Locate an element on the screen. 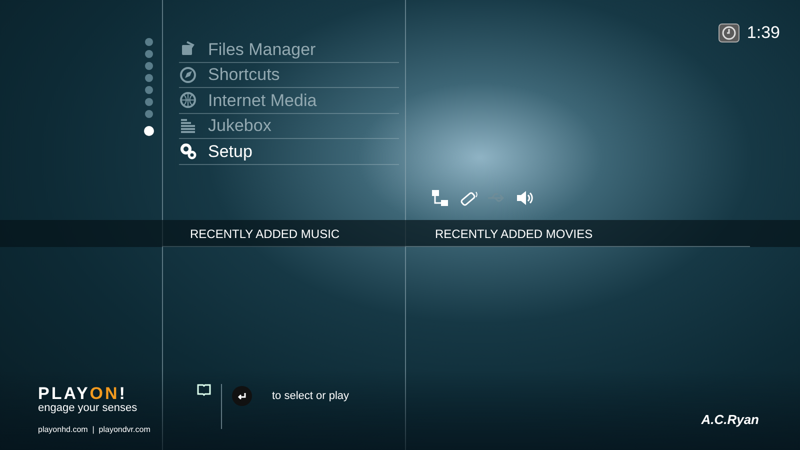 The width and height of the screenshot is (800, 450). playon-logo: PLAYON! is located at coordinates (83, 393).